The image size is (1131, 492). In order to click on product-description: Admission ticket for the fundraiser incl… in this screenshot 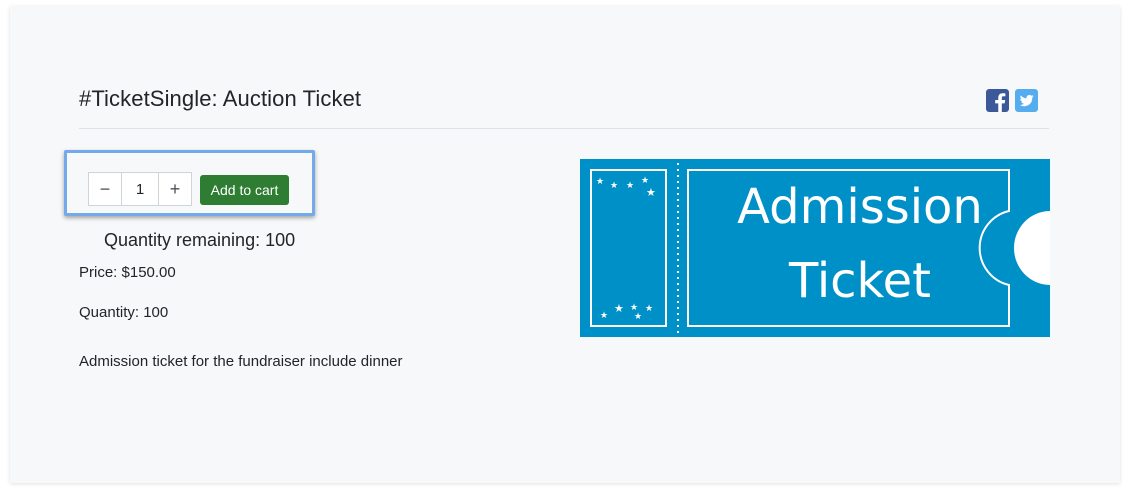, I will do `click(241, 361)`.